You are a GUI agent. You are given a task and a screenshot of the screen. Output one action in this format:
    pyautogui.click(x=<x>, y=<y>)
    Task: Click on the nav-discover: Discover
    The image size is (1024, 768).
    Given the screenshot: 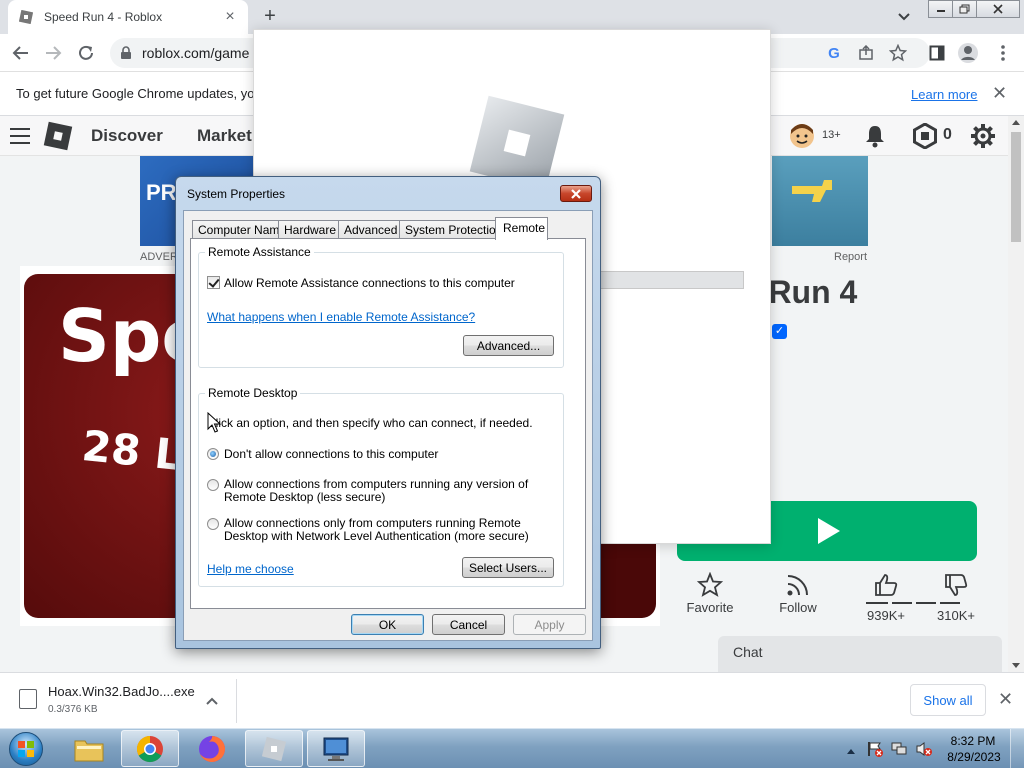 What is the action you would take?
    pyautogui.click(x=127, y=136)
    